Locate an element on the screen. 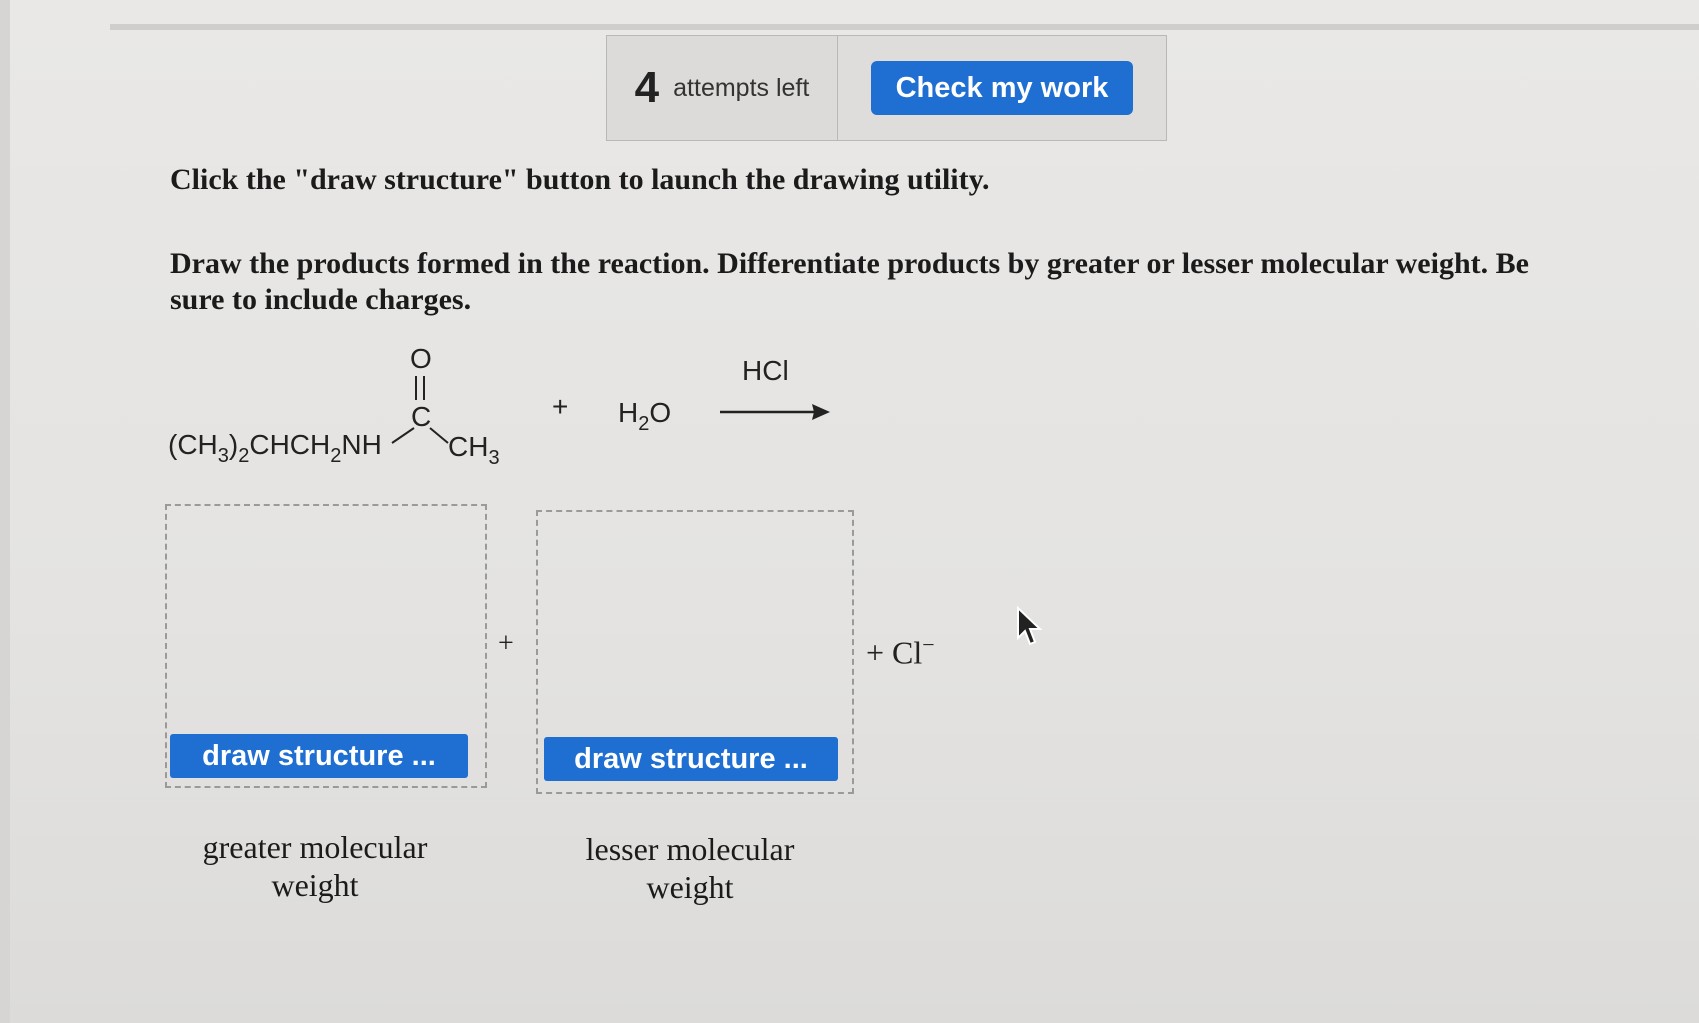 This screenshot has height=1023, width=1699. mouse-pointer-icon is located at coordinates (1030, 626).